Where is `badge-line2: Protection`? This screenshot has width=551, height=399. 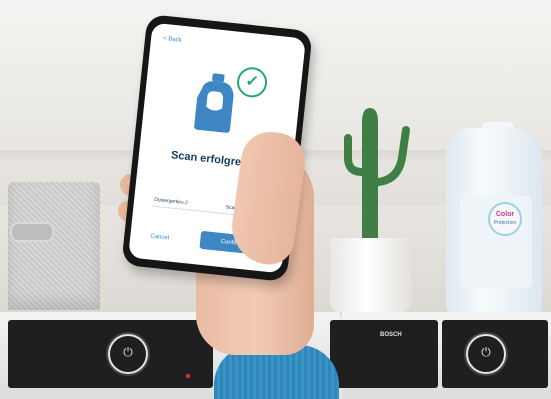 badge-line2: Protection is located at coordinates (505, 223).